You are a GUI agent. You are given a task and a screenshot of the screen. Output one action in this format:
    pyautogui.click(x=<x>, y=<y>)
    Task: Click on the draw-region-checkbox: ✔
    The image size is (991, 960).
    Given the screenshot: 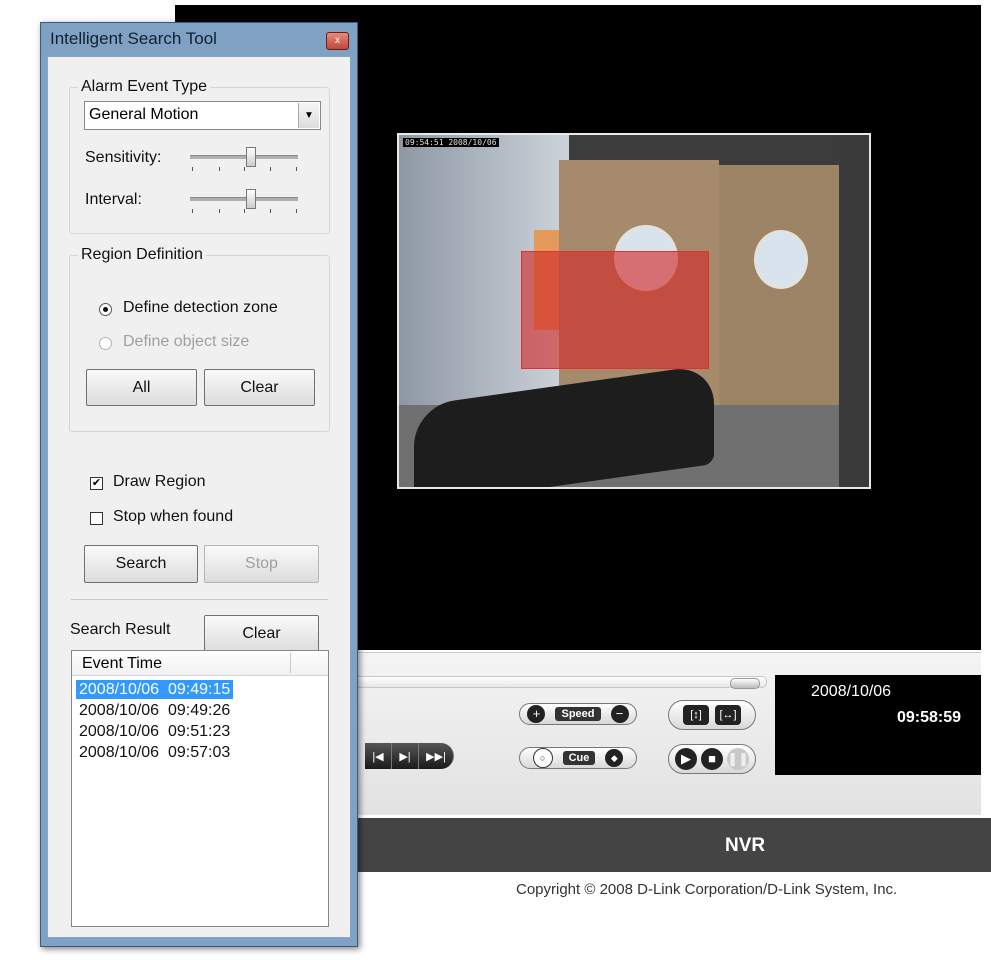 What is the action you would take?
    pyautogui.click(x=96, y=483)
    